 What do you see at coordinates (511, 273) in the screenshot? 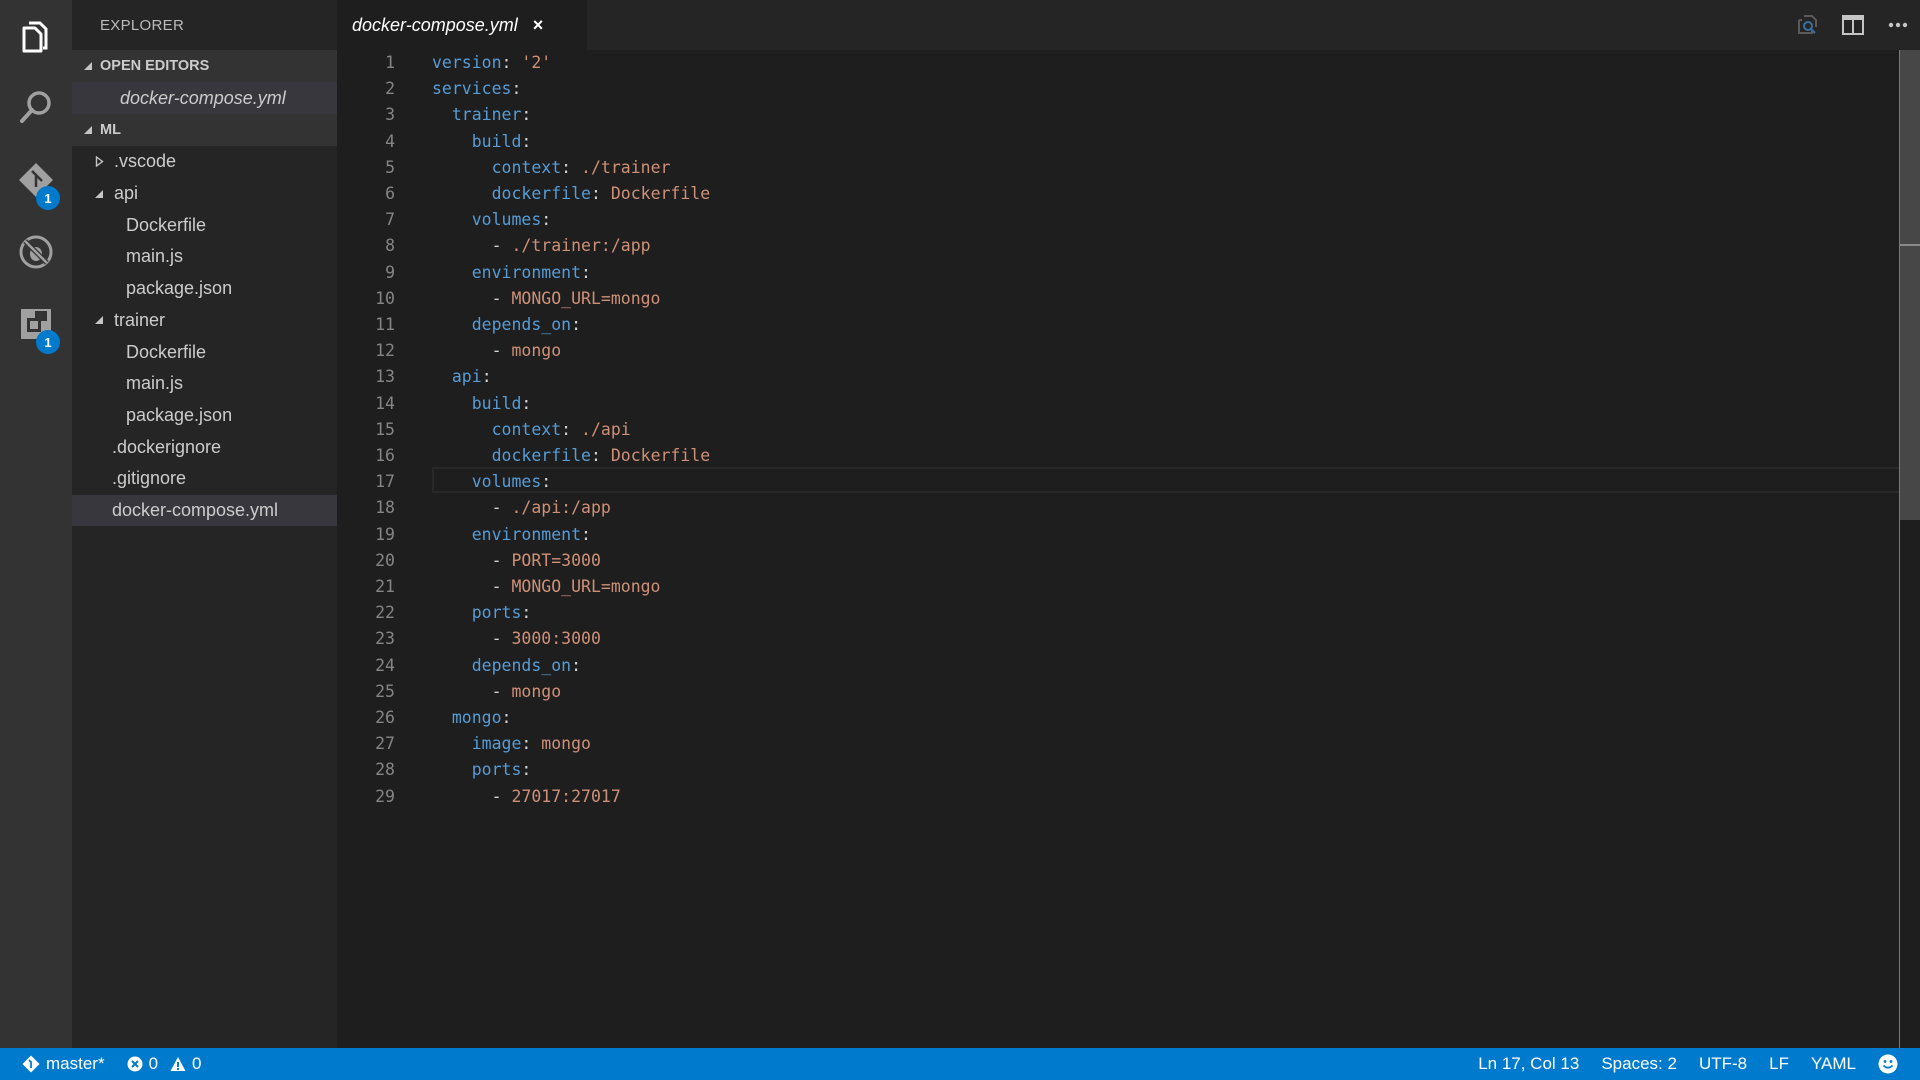
I see `line-content: environment:` at bounding box center [511, 273].